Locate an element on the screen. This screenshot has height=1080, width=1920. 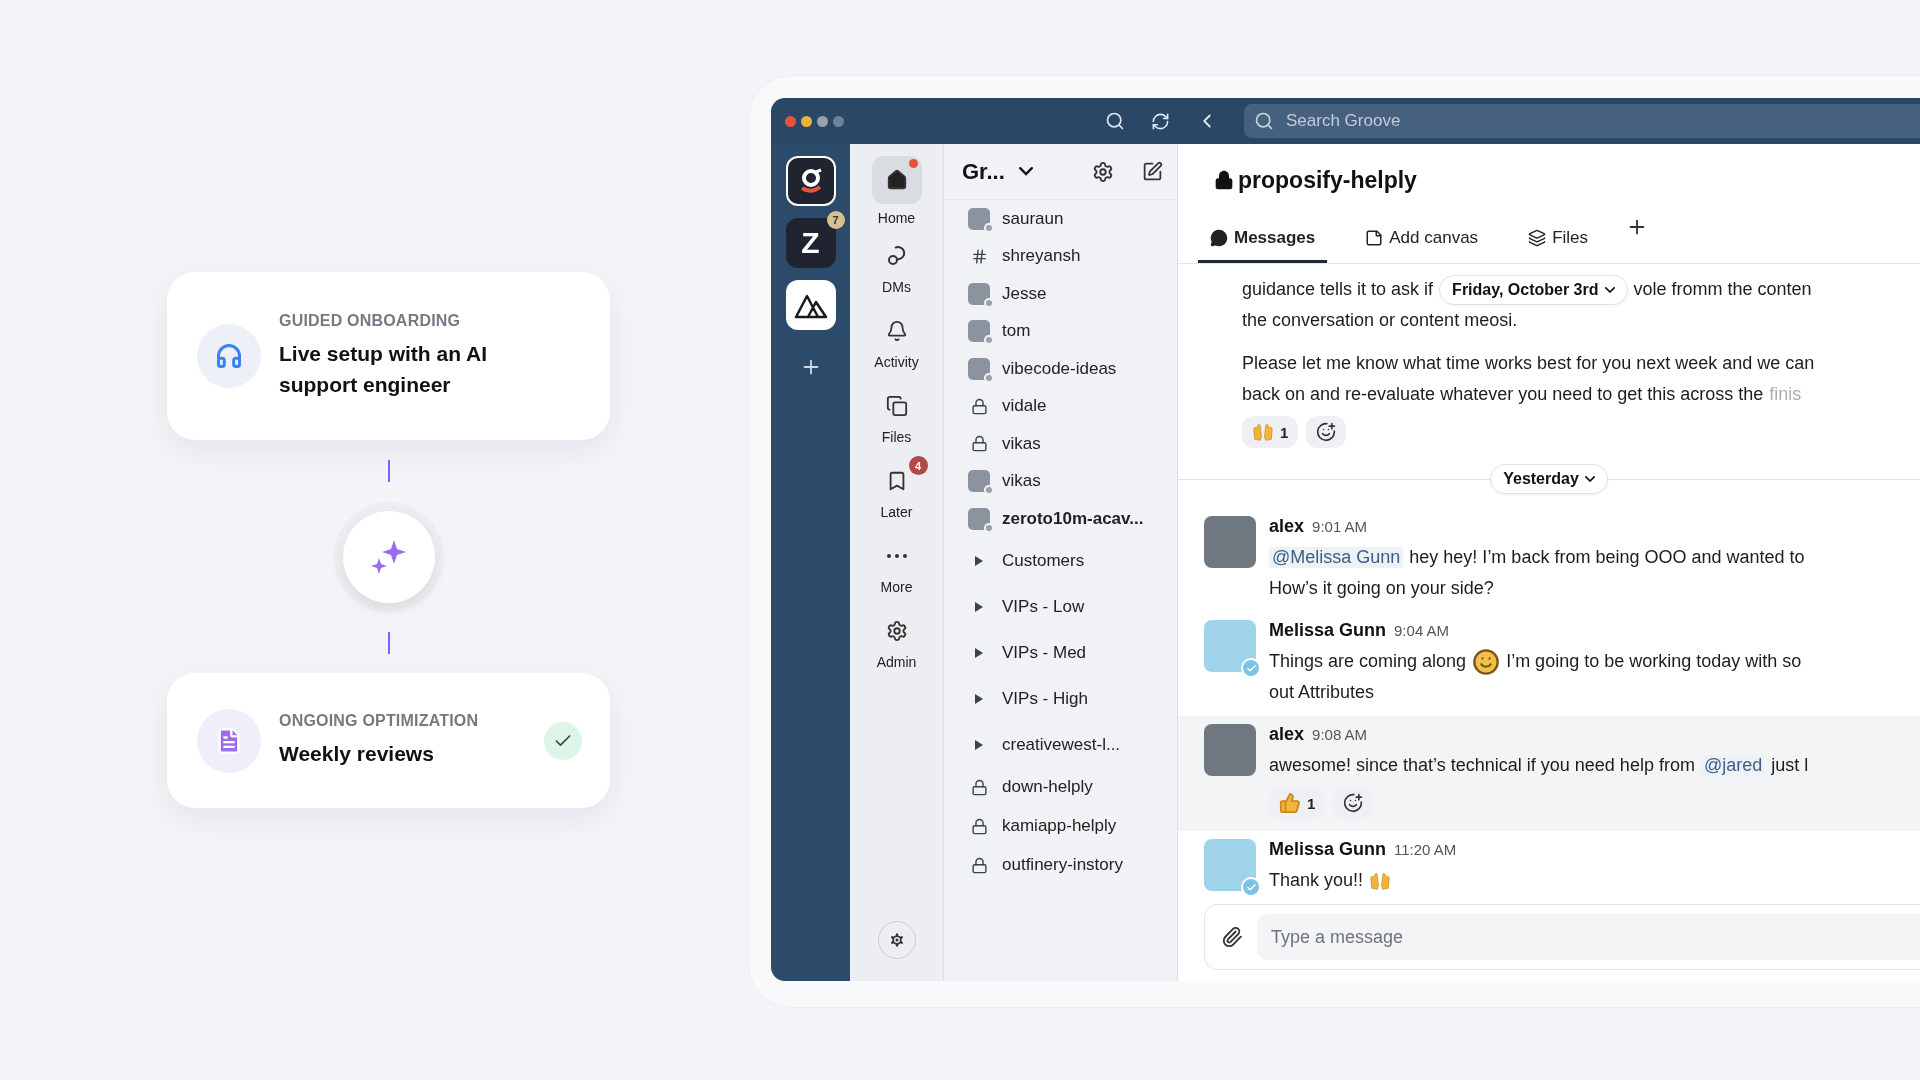
channel-item: vidale is located at coordinates (1060, 406).